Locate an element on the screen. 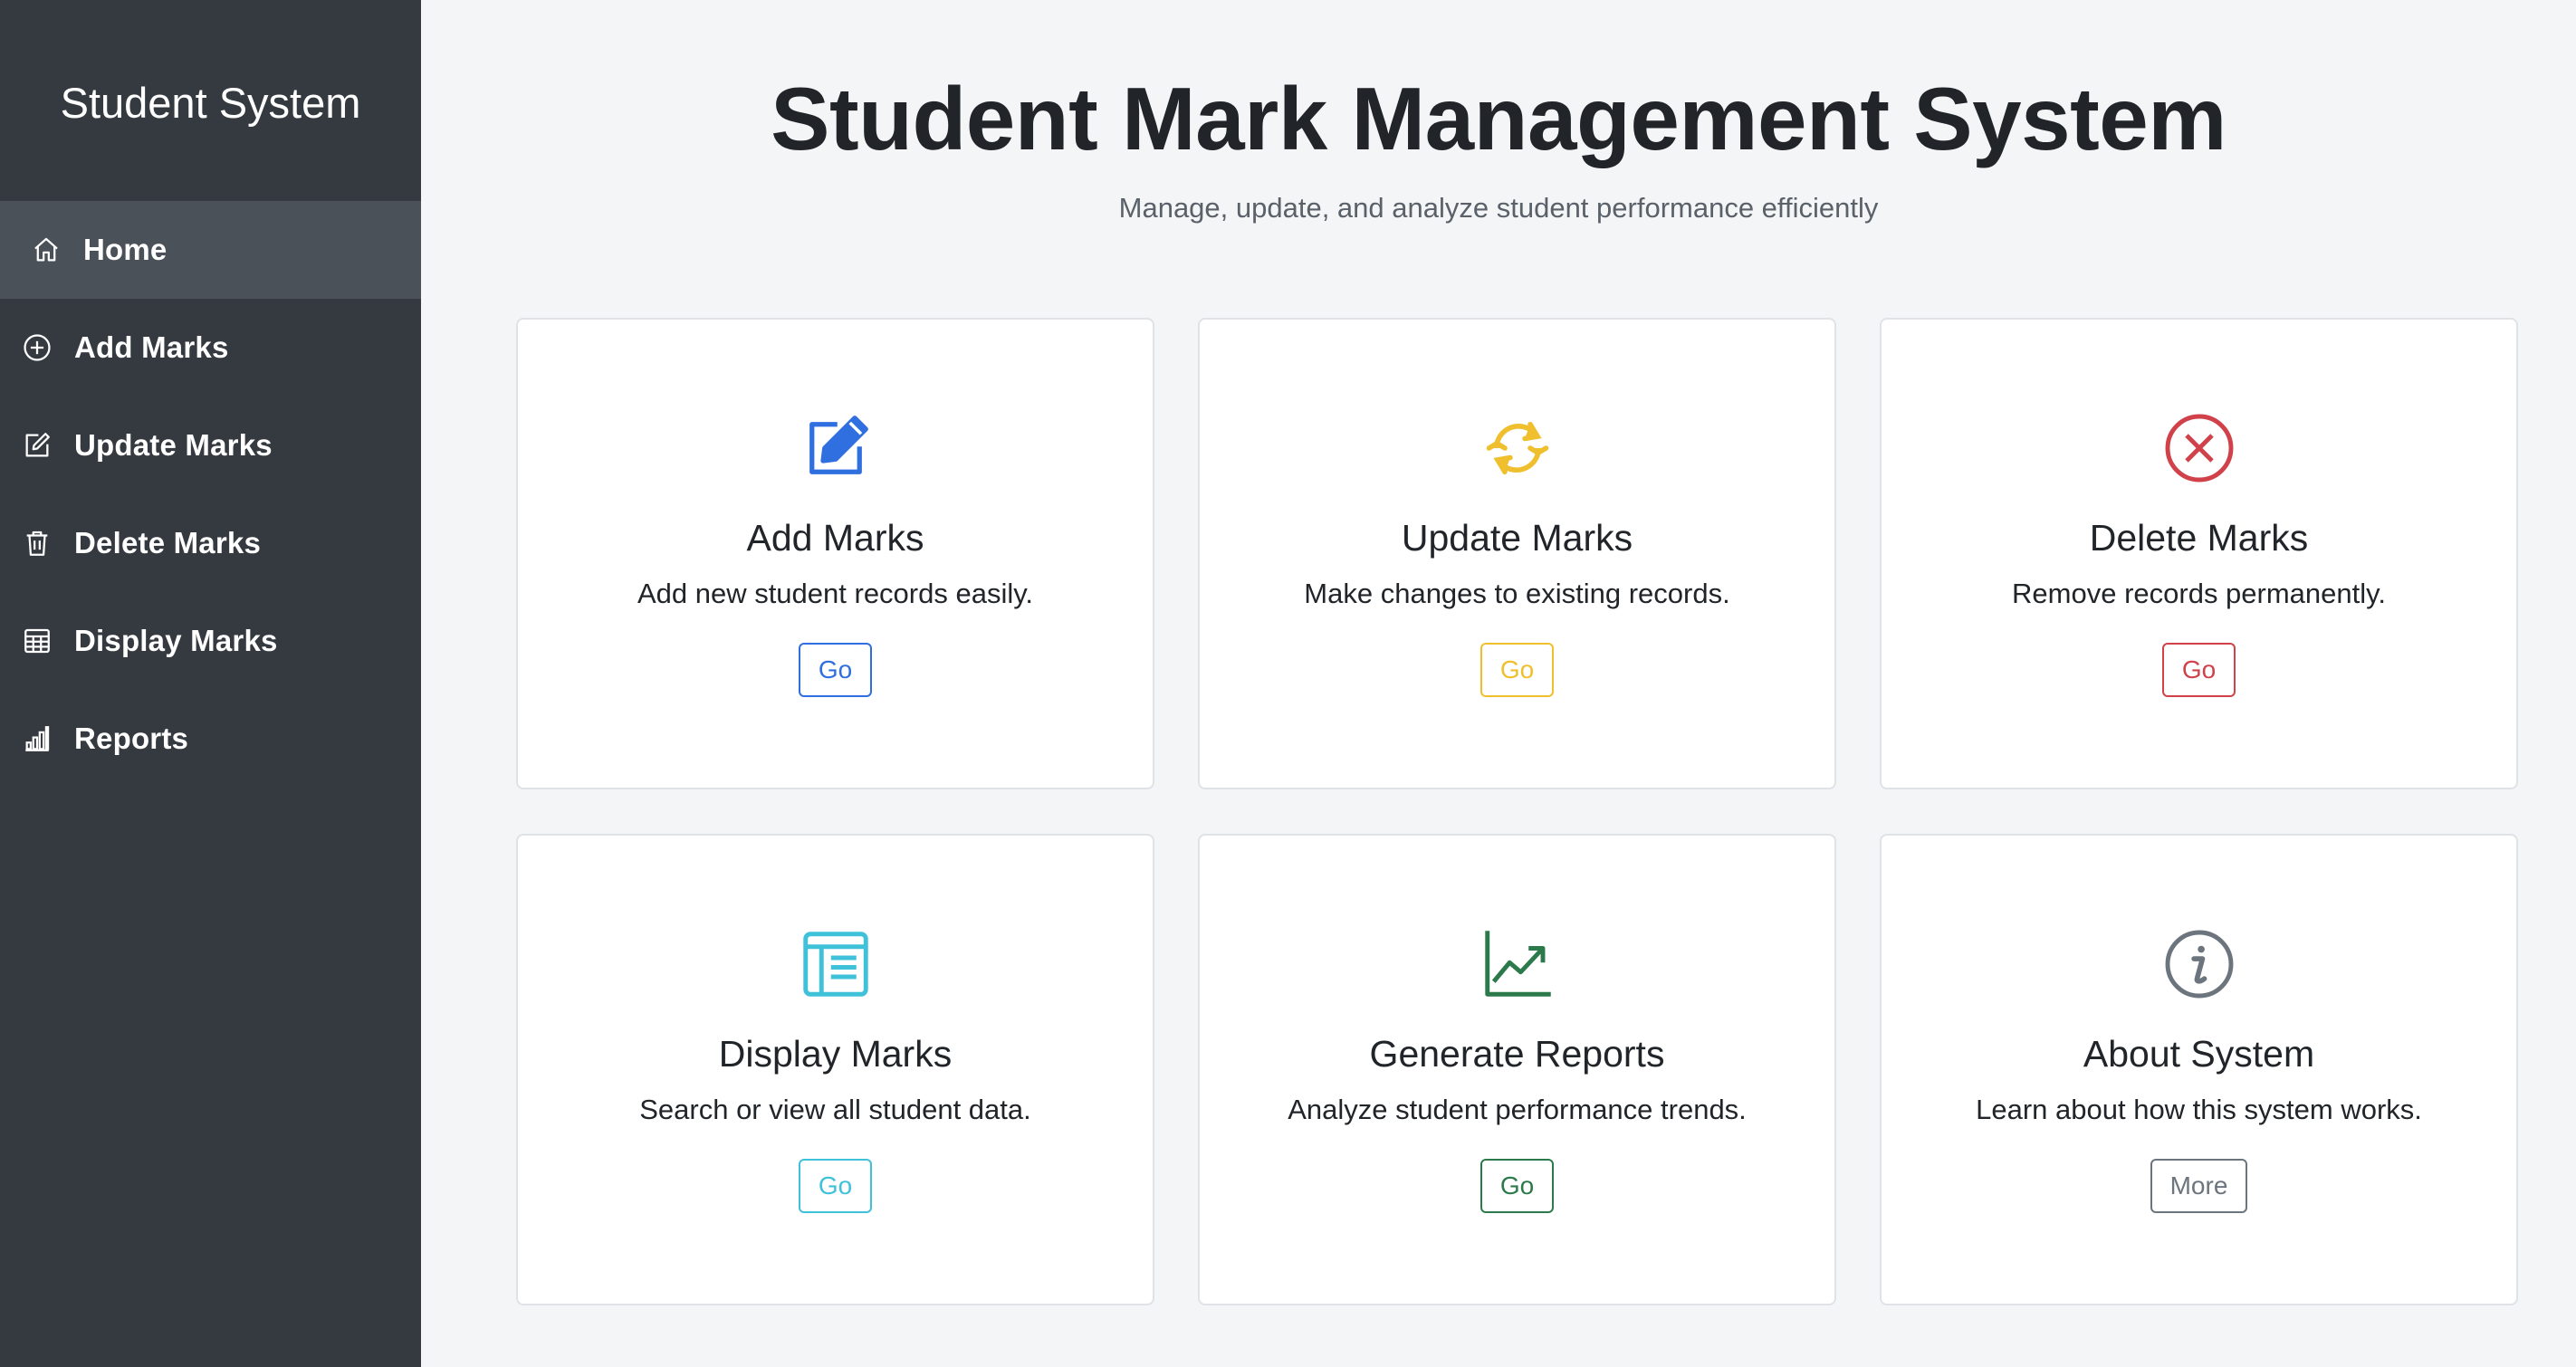 This screenshot has width=2576, height=1367. plus-circle-icon is located at coordinates (37, 347).